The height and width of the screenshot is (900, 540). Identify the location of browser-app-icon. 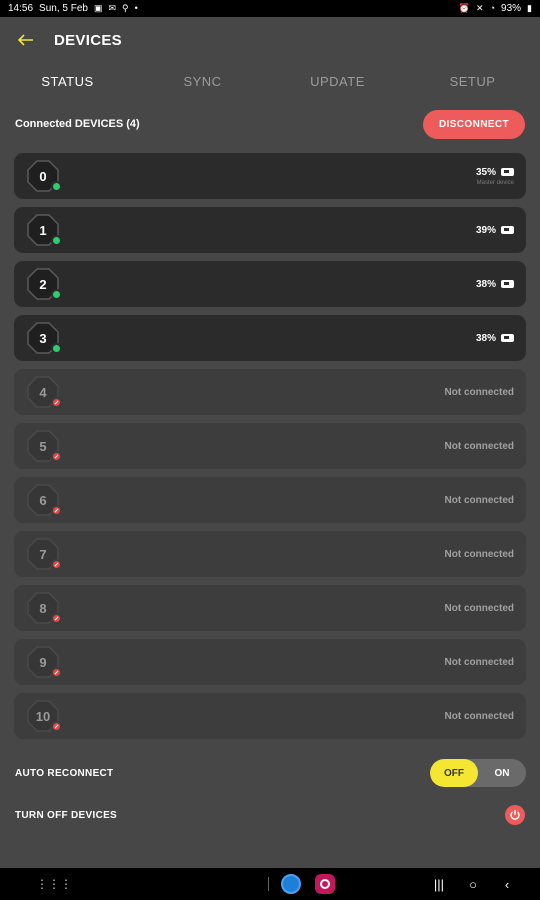
(291, 884).